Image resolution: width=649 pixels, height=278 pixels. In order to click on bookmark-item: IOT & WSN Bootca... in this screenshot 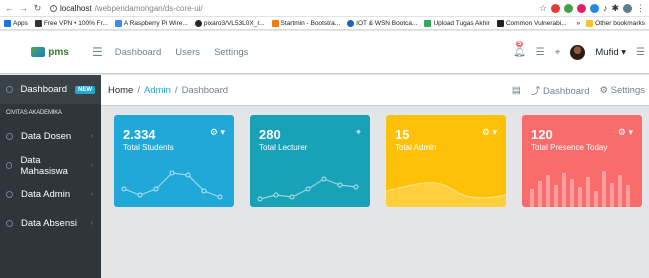, I will do `click(382, 23)`.